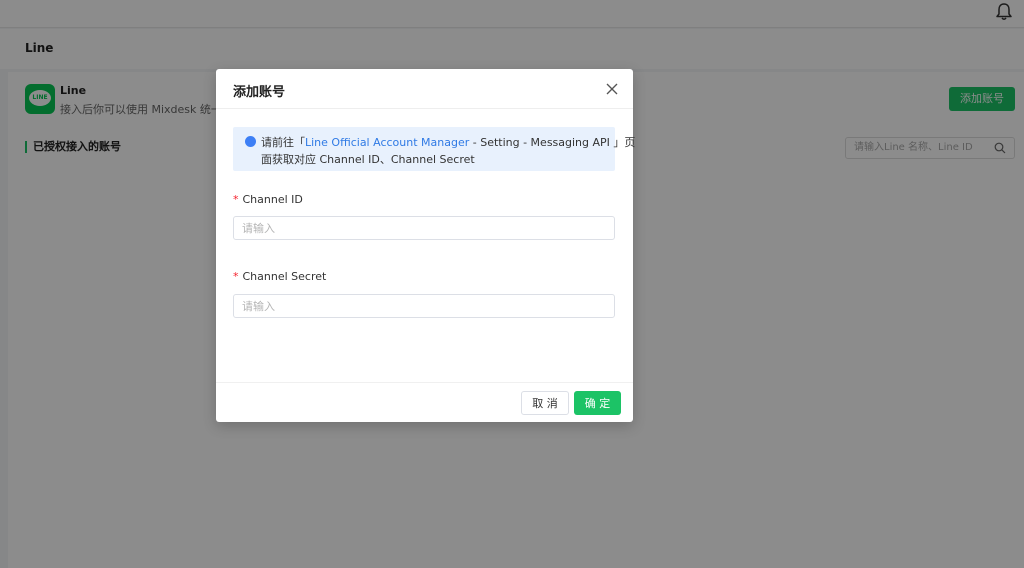 The height and width of the screenshot is (568, 1024). Describe the element at coordinates (424, 228) in the screenshot. I see `channel-id-input` at that location.